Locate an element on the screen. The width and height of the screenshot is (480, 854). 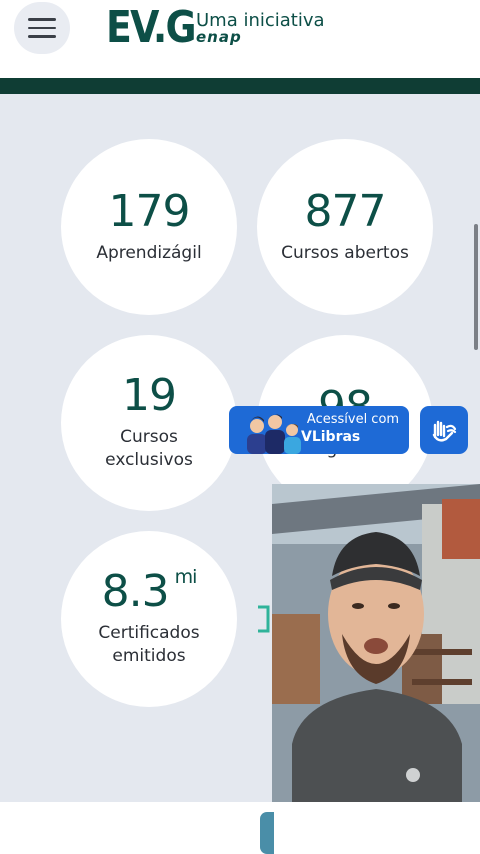
header-accent-bar is located at coordinates (240, 86).